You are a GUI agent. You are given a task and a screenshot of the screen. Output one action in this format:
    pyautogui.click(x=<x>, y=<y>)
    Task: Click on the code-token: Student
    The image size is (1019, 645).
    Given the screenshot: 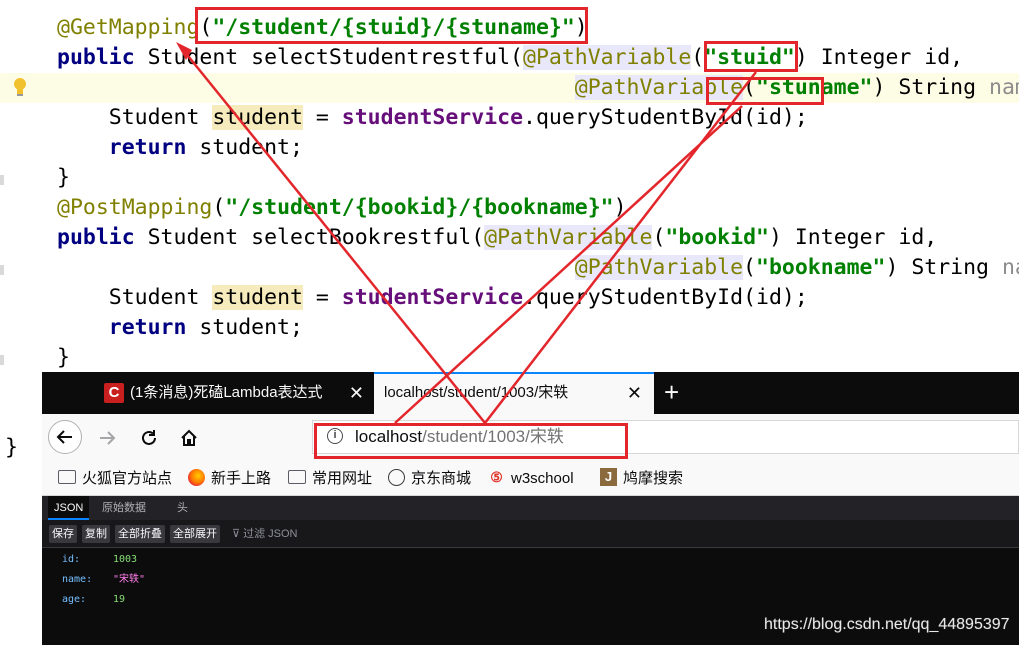 What is the action you would take?
    pyautogui.click(x=135, y=297)
    